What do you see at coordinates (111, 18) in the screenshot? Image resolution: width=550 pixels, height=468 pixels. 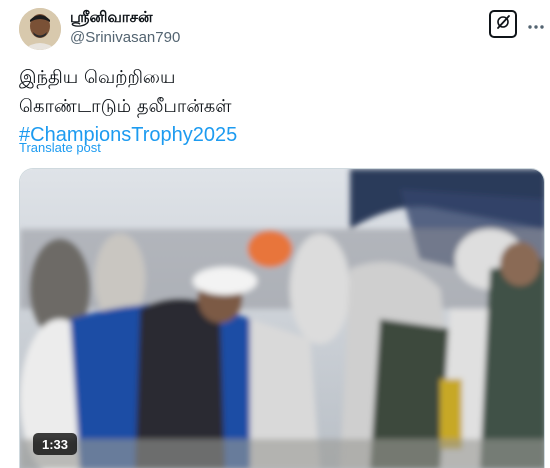 I see `author-name: ஸ்ரீனிவாசன்` at bounding box center [111, 18].